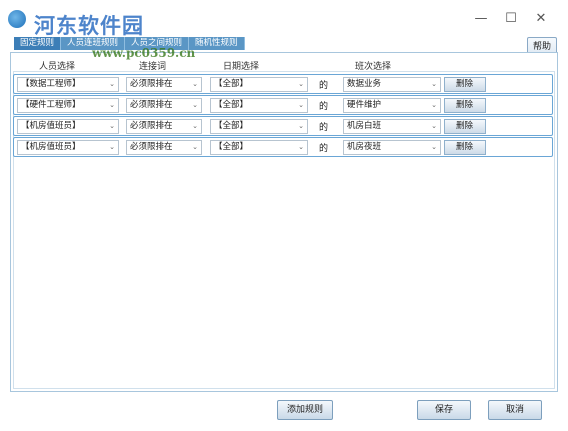  I want to click on shift-select: 硬件维护 ⌄, so click(392, 105).